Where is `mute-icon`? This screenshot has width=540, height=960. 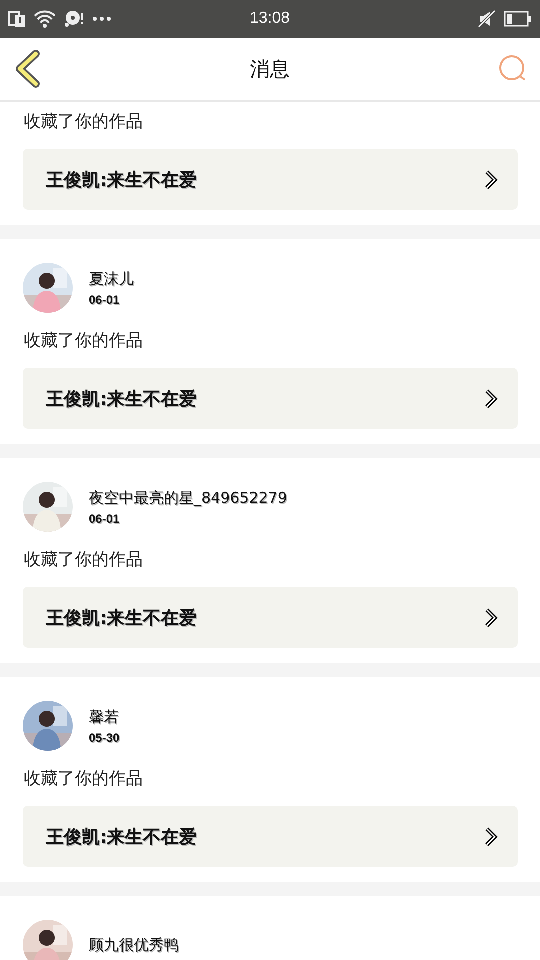 mute-icon is located at coordinates (487, 19).